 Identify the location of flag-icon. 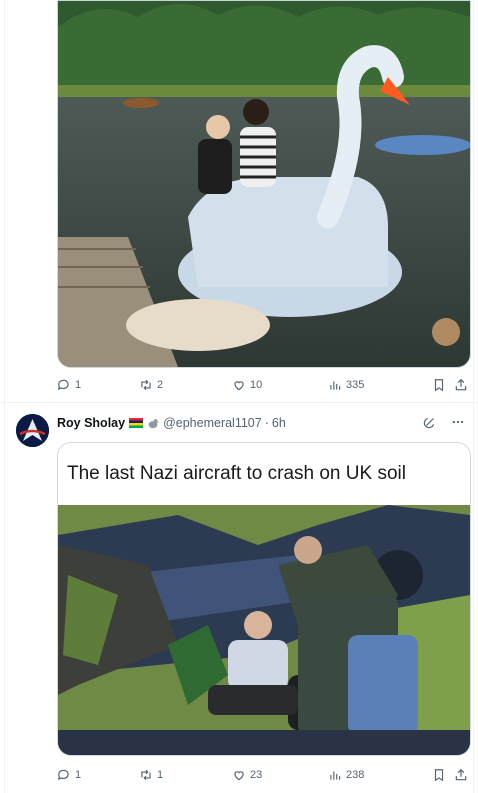
(136, 423).